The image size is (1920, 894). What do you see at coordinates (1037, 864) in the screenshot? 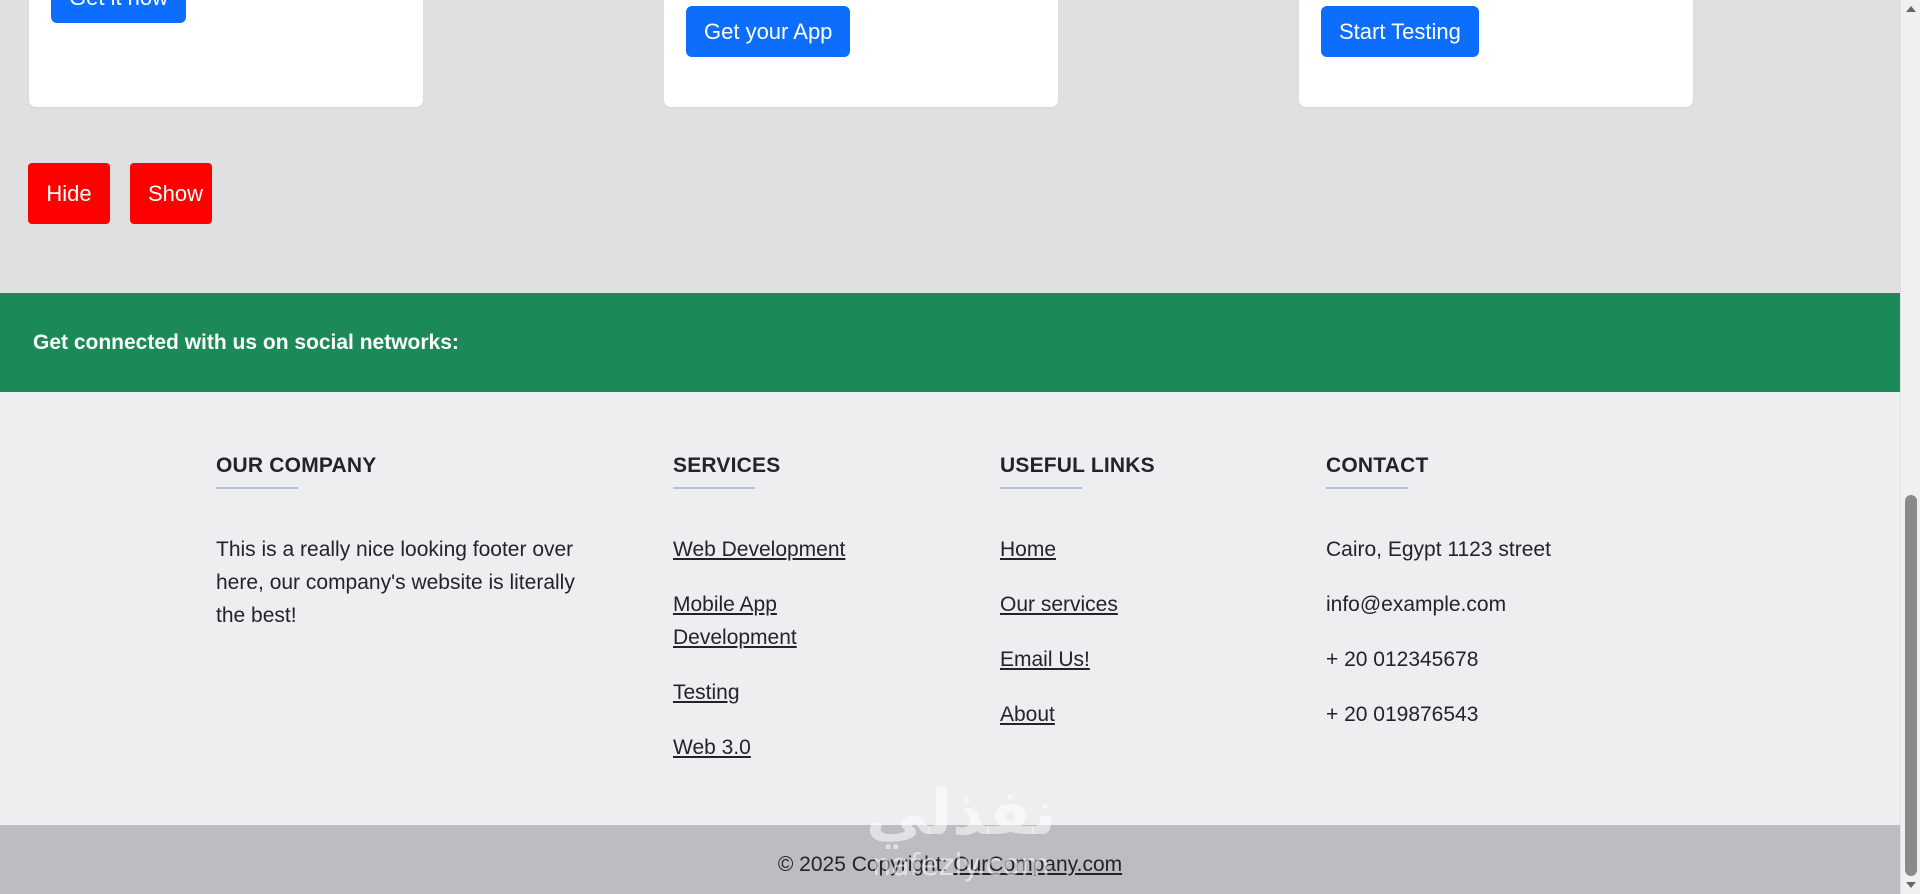
I see `company-site-link: OurCompany.com` at bounding box center [1037, 864].